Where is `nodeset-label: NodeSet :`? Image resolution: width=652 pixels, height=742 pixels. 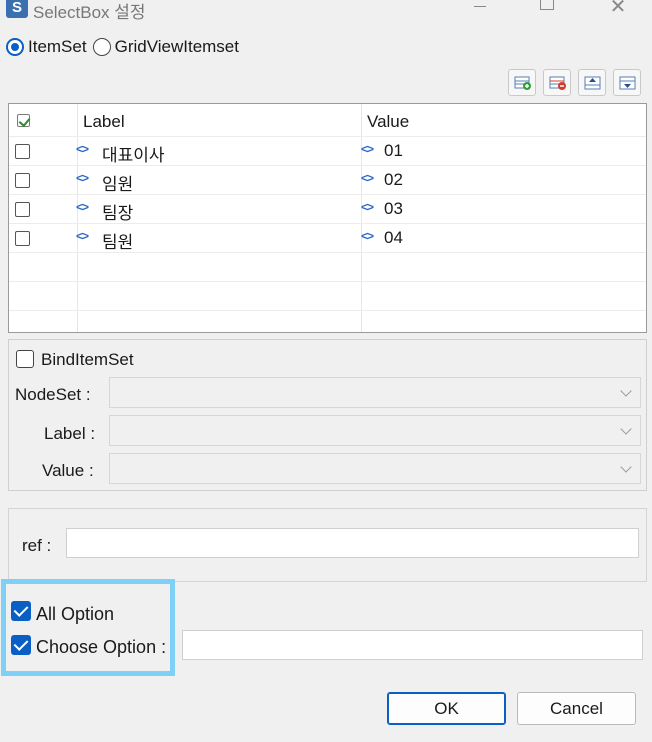 nodeset-label: NodeSet : is located at coordinates (53, 394).